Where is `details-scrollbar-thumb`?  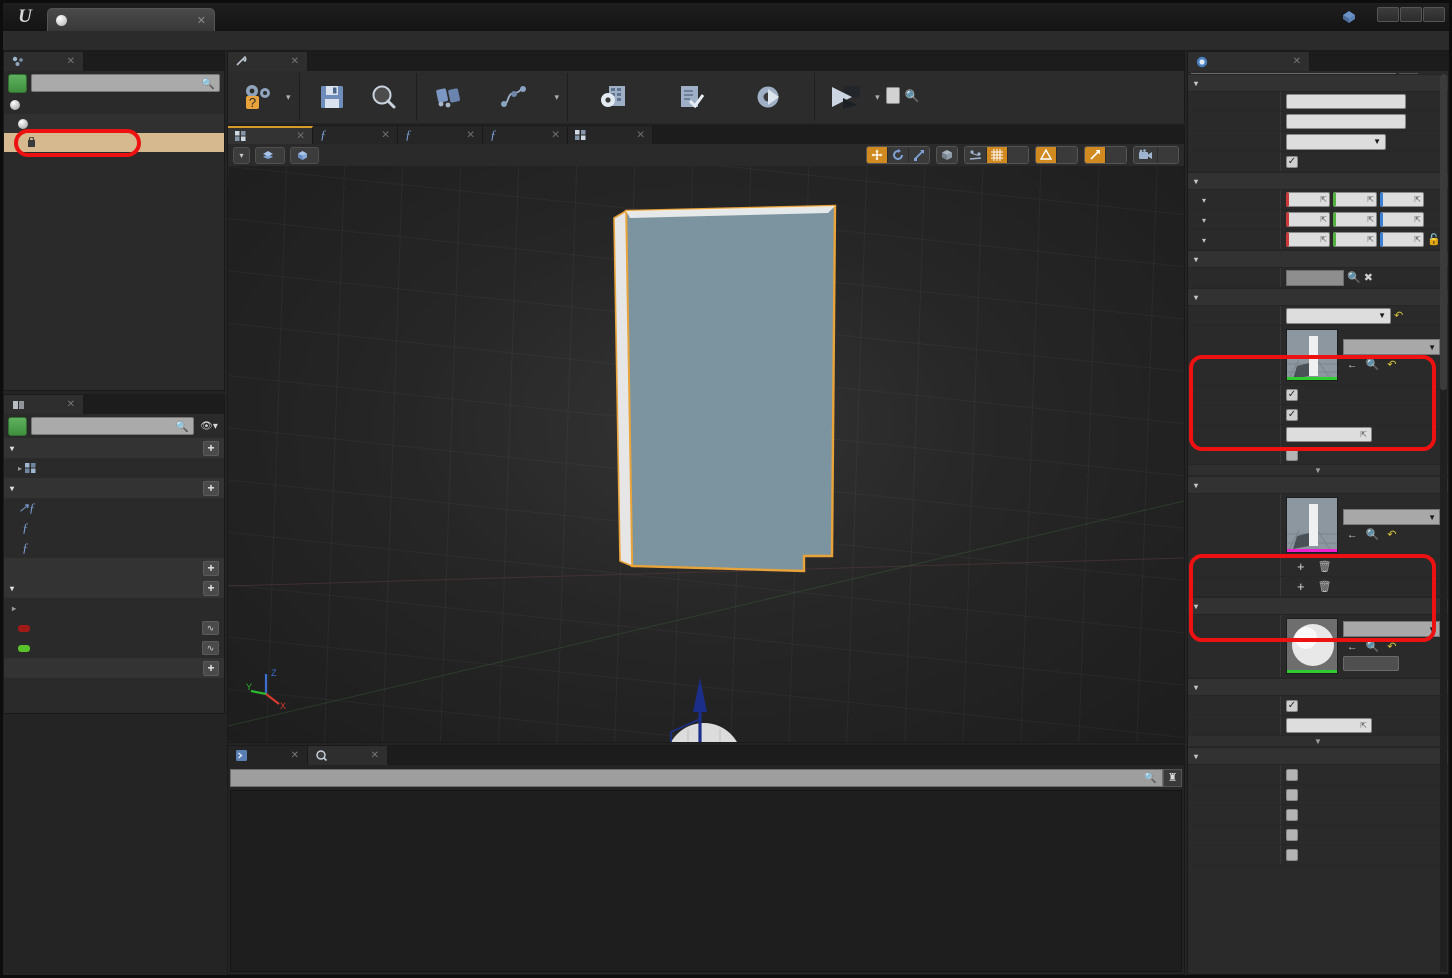
details-scrollbar-thumb is located at coordinates (1443, 232).